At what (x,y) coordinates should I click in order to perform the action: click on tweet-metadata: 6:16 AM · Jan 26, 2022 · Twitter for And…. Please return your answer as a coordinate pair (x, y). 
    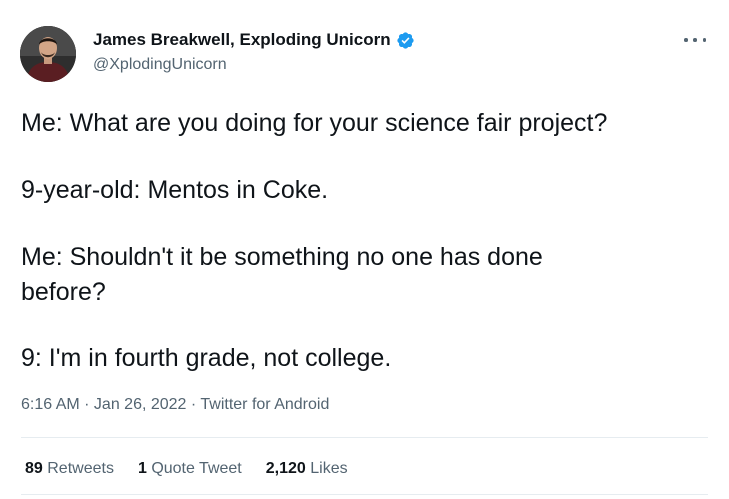
    Looking at the image, I should click on (175, 405).